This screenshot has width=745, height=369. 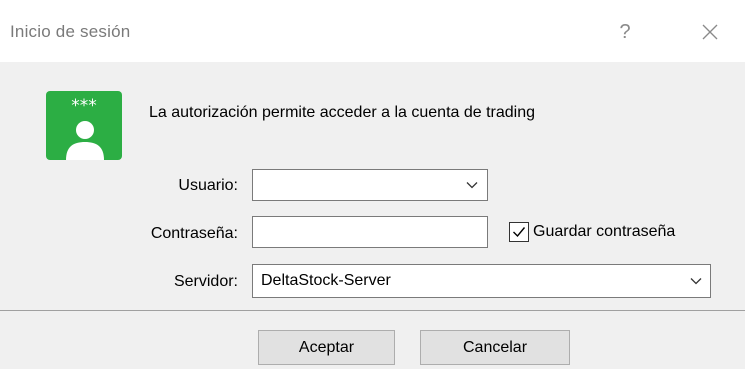 I want to click on user-combobox, so click(x=370, y=185).